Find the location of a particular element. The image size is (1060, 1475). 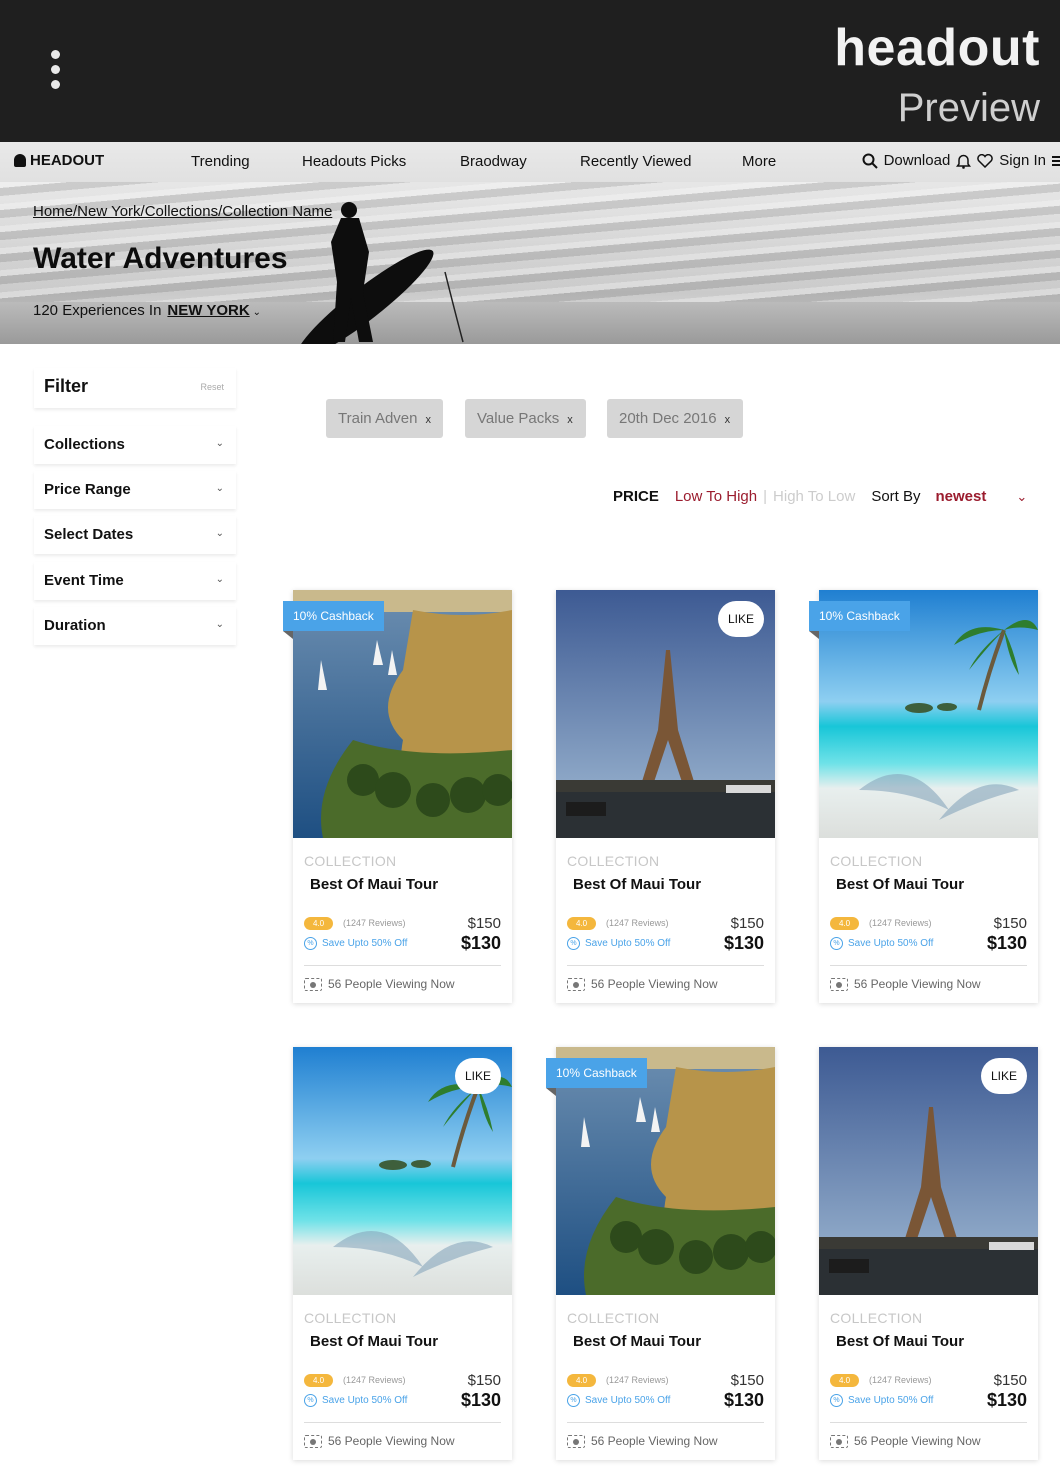

headout-logo: HEADOUT is located at coordinates (59, 160).